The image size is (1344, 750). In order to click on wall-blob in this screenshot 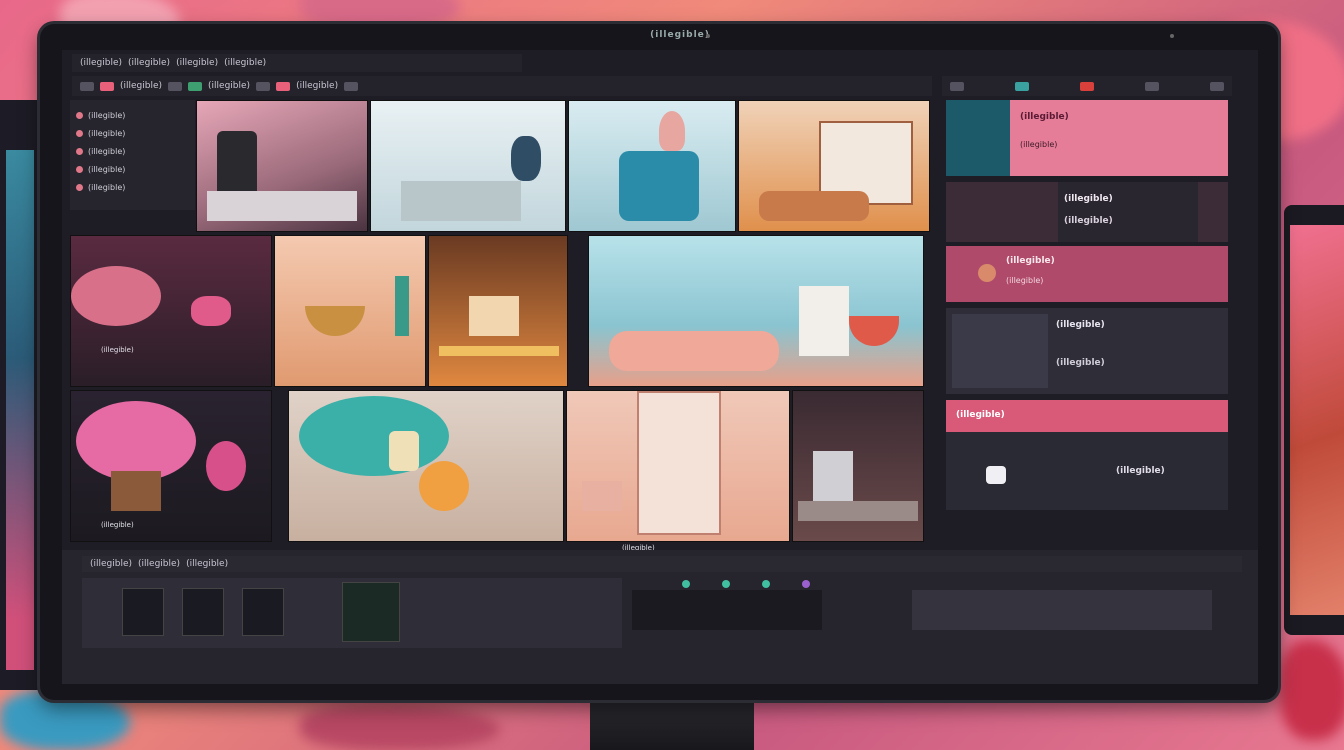, I will do `click(1312, 690)`.